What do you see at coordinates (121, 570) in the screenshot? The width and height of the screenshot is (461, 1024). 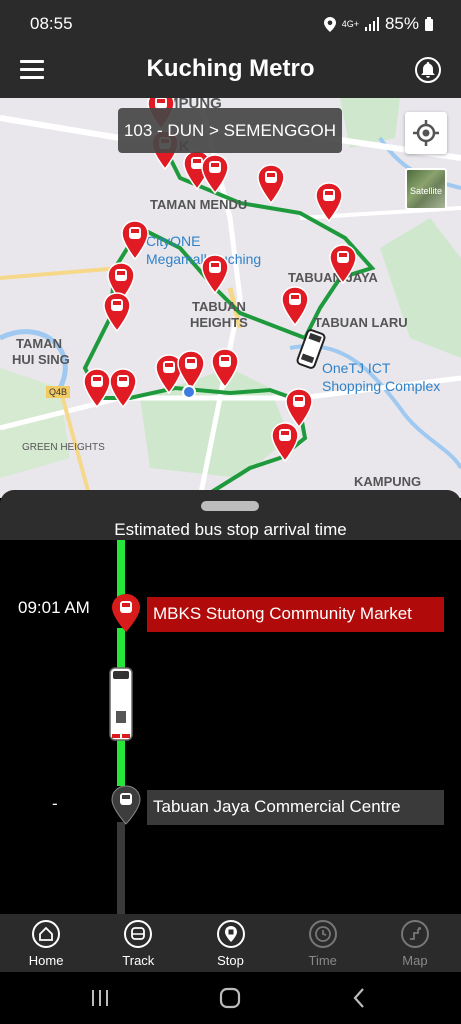 I see `progress-line` at bounding box center [121, 570].